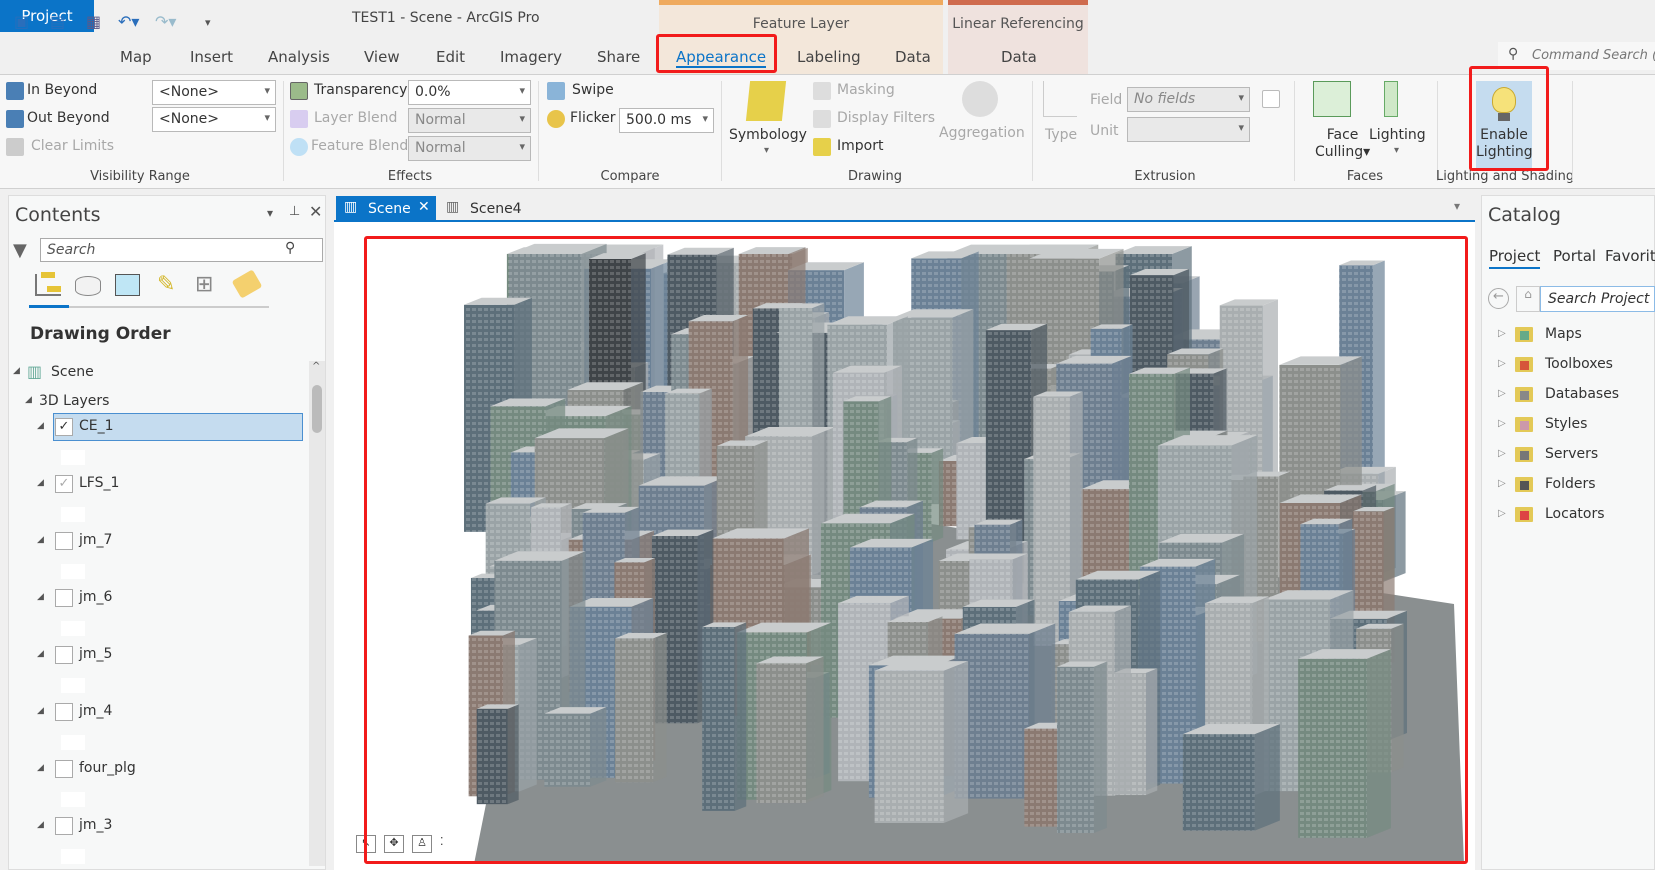 This screenshot has height=870, width=1655. Describe the element at coordinates (95, 540) in the screenshot. I see `layer-item: jm_7` at that location.